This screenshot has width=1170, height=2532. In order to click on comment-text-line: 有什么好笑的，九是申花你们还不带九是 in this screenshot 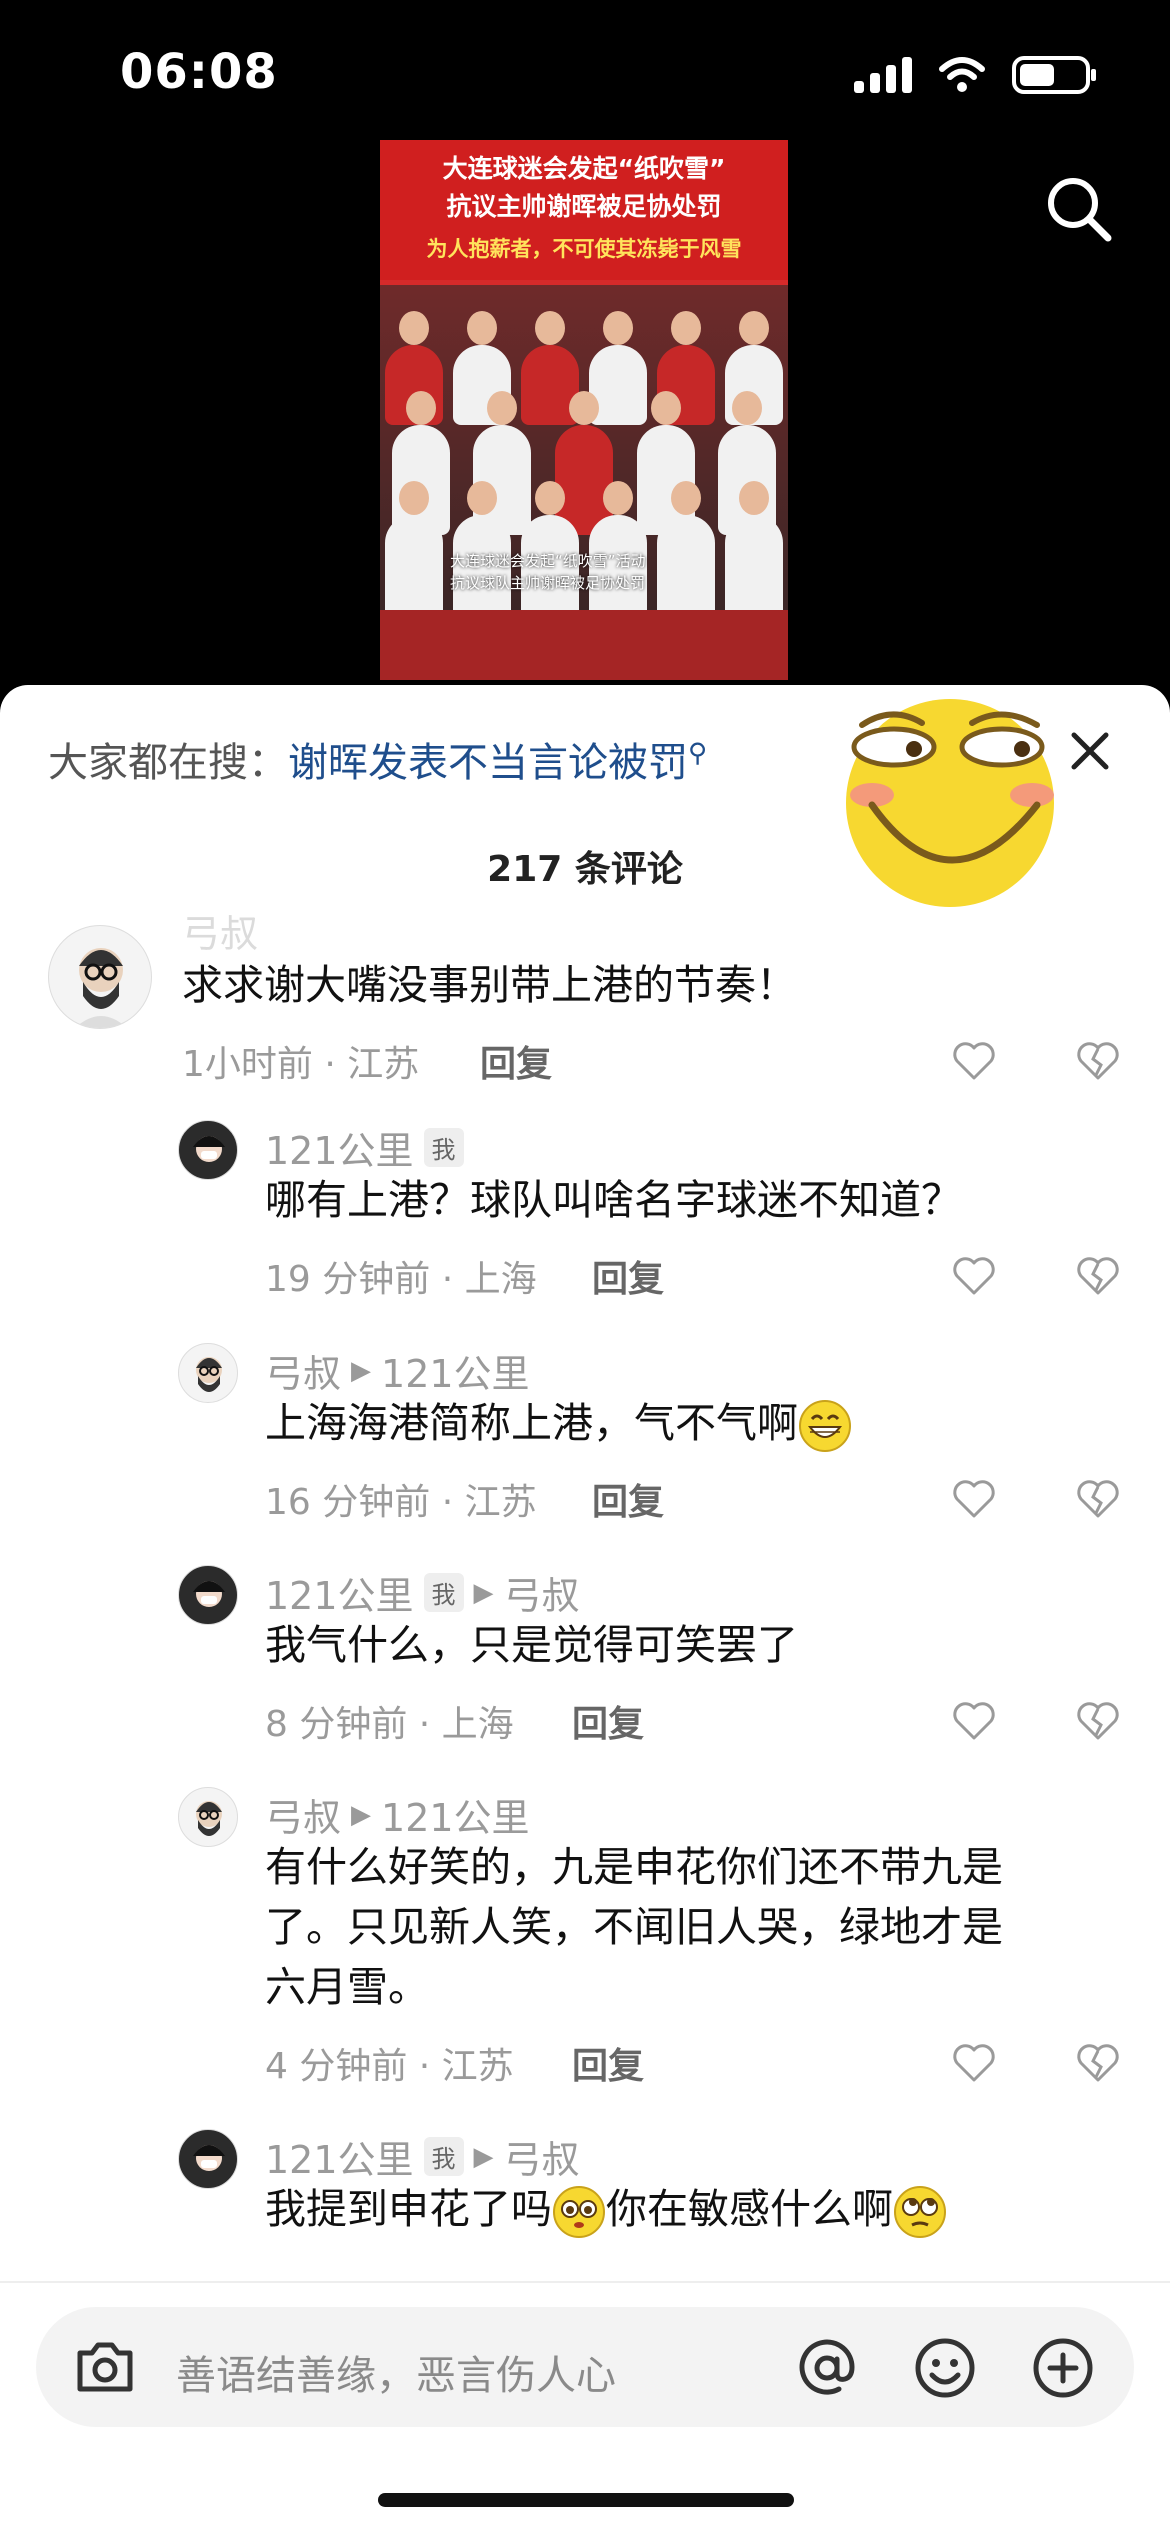, I will do `click(634, 1867)`.